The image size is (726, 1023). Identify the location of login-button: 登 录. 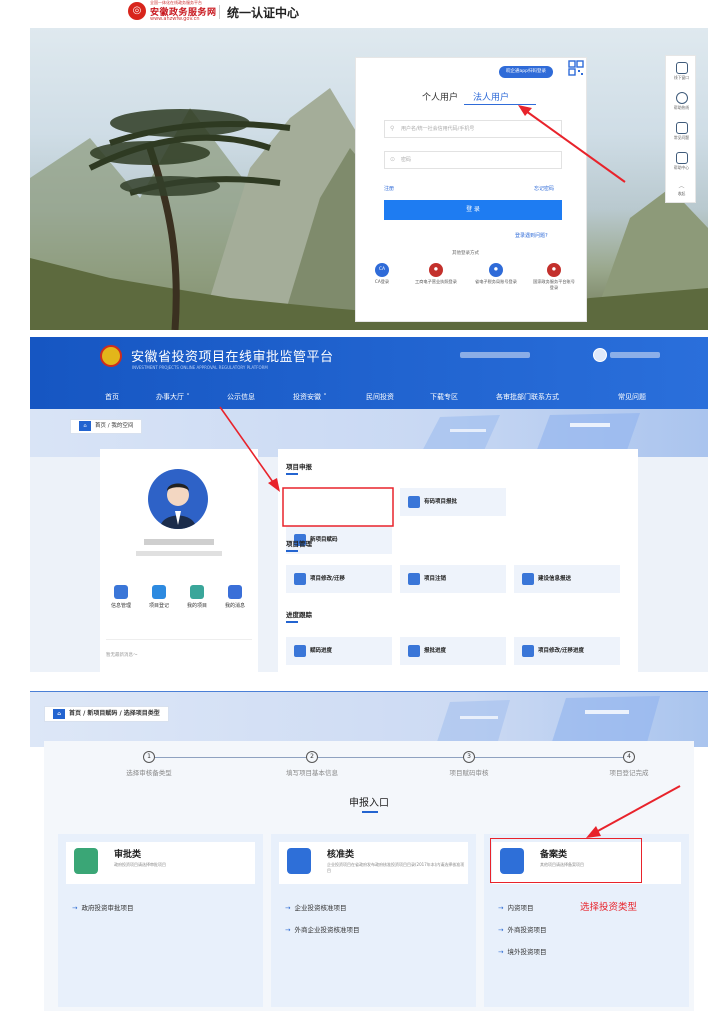
(473, 210).